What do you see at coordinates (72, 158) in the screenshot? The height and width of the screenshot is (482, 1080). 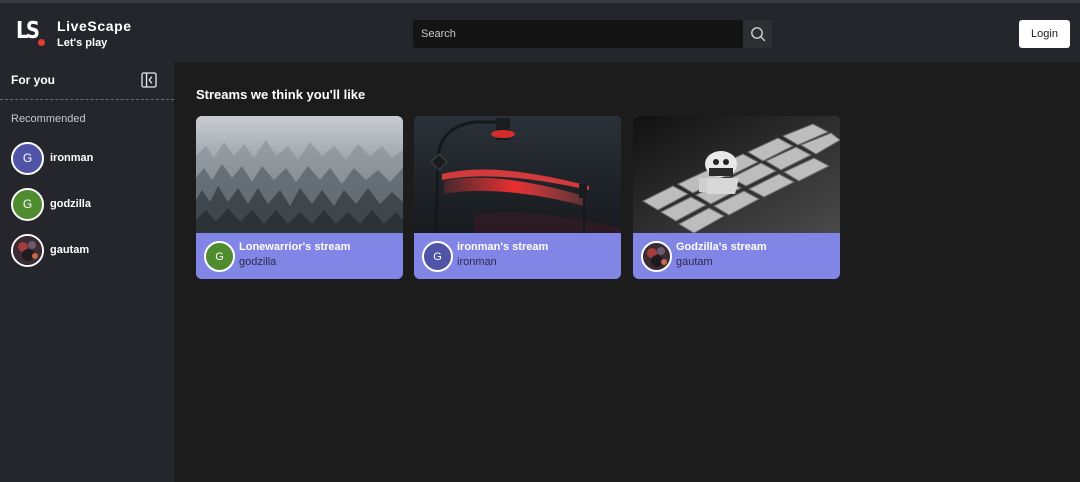 I see `sidebar-item-label: ironman` at bounding box center [72, 158].